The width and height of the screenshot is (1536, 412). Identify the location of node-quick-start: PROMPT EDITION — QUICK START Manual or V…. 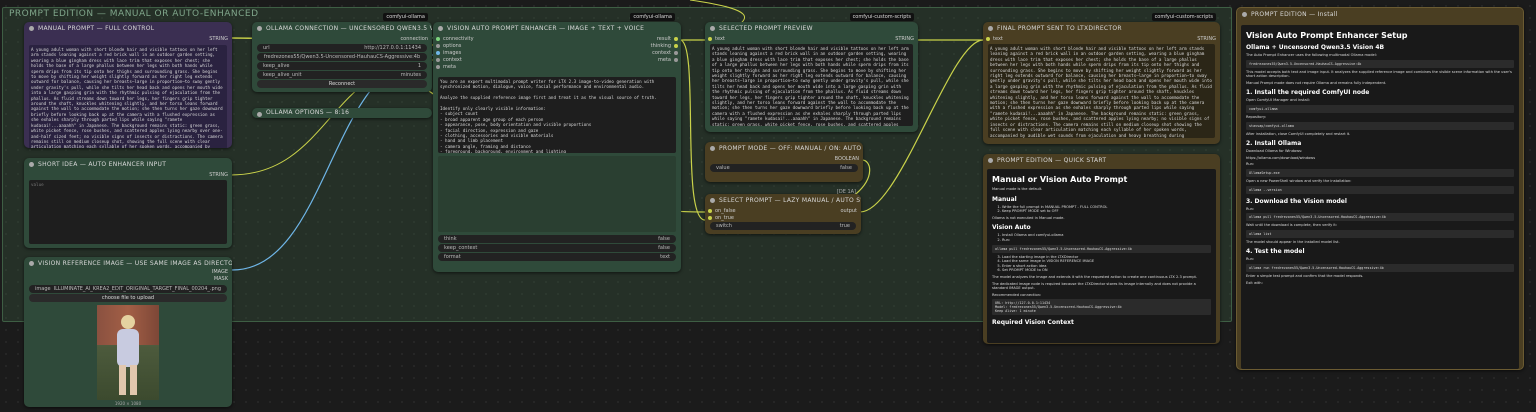
(1101, 249).